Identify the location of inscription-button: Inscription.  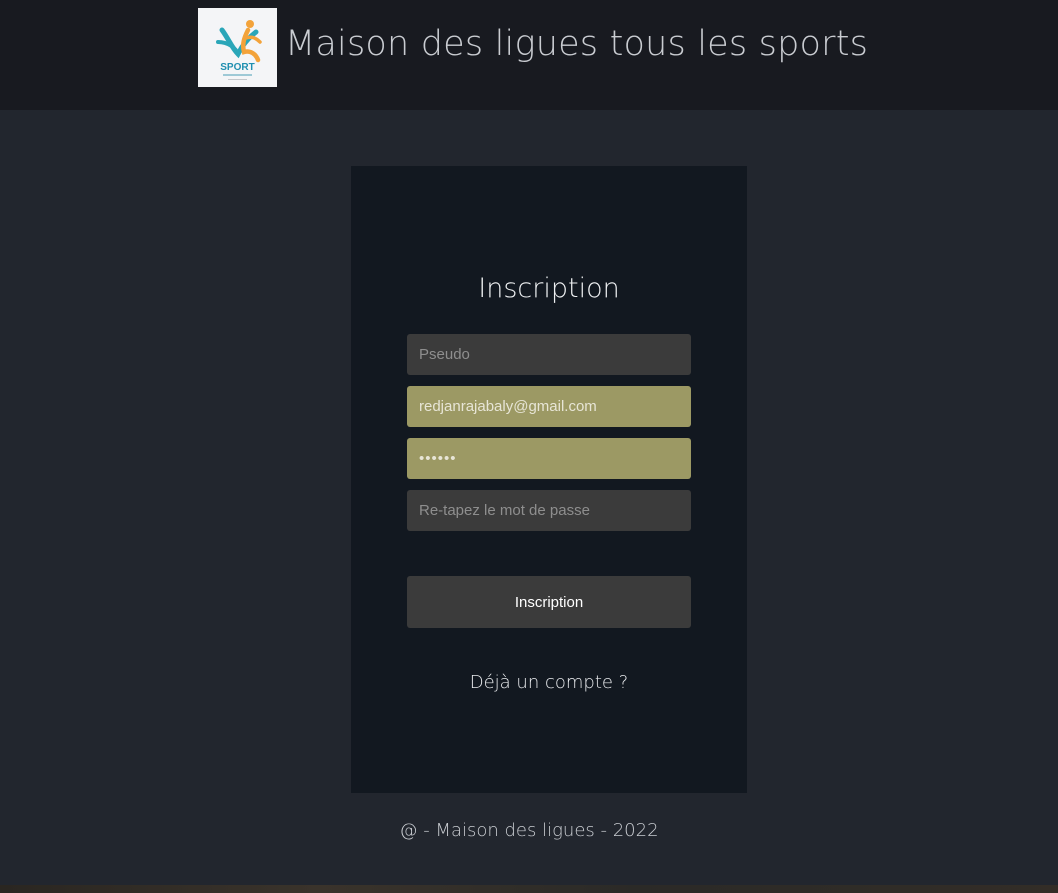
(549, 602).